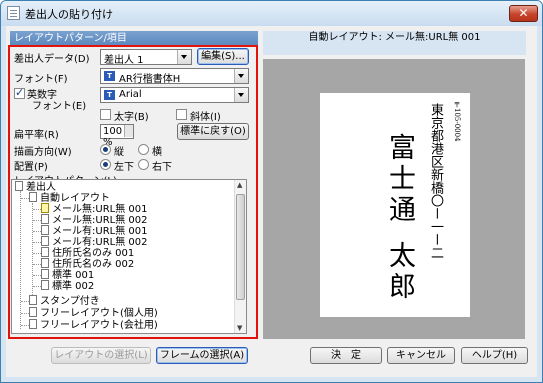  What do you see at coordinates (130, 94) in the screenshot?
I see `alnum-font-value: Arial` at bounding box center [130, 94].